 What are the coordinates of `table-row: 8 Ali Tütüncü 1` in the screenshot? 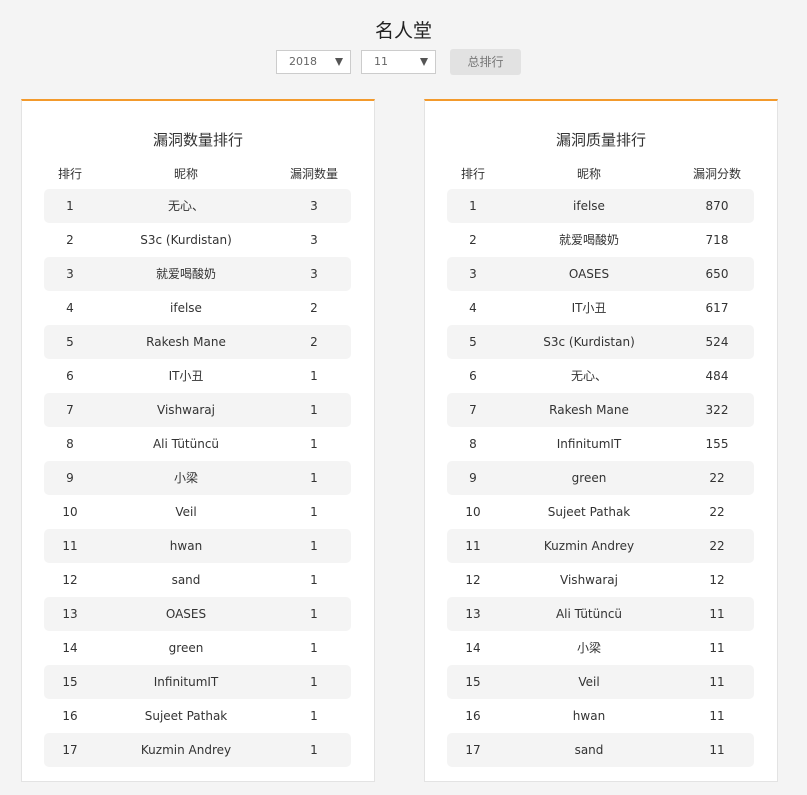 It's located at (197, 444).